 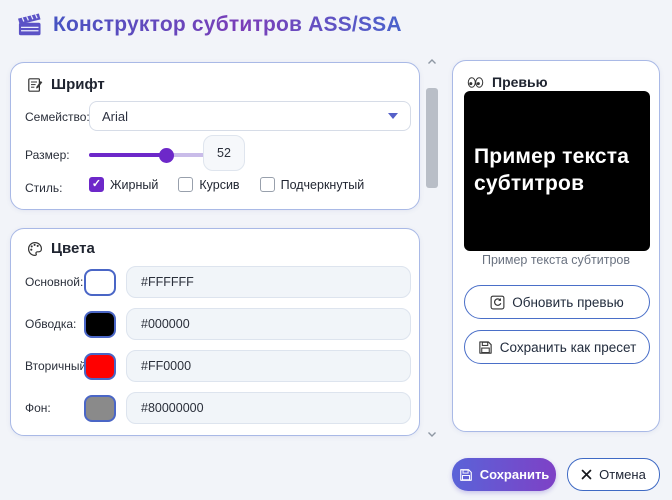 What do you see at coordinates (586, 474) in the screenshot?
I see `close-icon` at bounding box center [586, 474].